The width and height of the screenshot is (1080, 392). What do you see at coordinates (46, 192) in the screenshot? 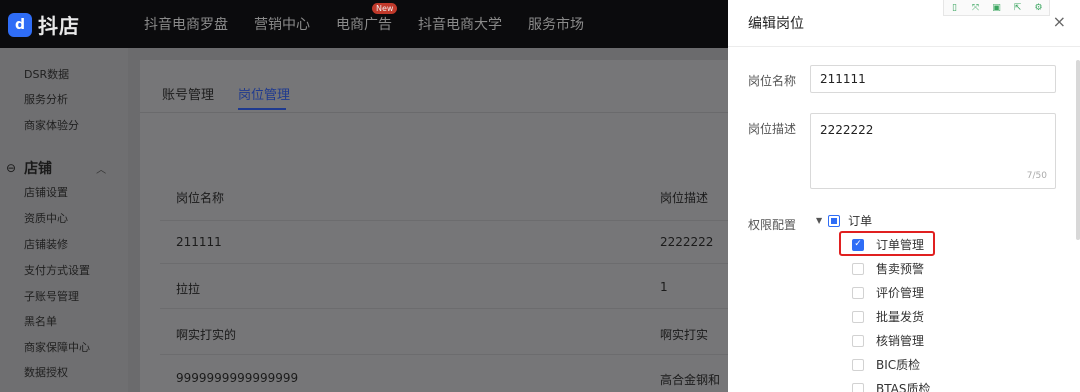
I see `sidebar-item-shop-settings: 店铺设置` at bounding box center [46, 192].